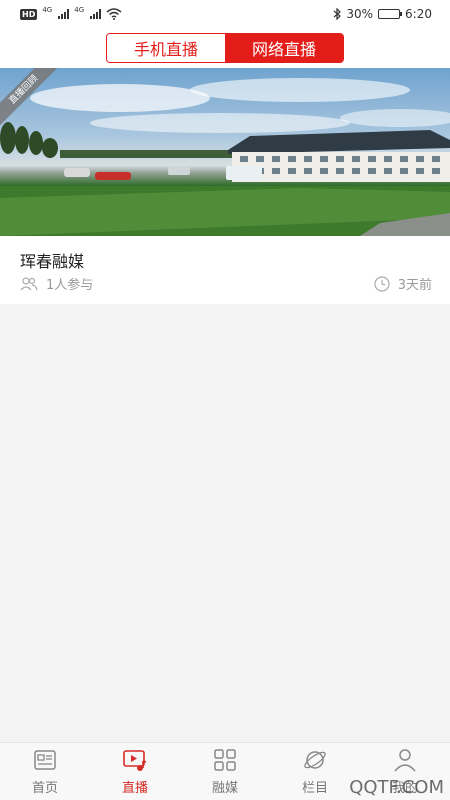 The width and height of the screenshot is (450, 800). Describe the element at coordinates (224, 788) in the screenshot. I see `nav-media-label: 融媒` at that location.